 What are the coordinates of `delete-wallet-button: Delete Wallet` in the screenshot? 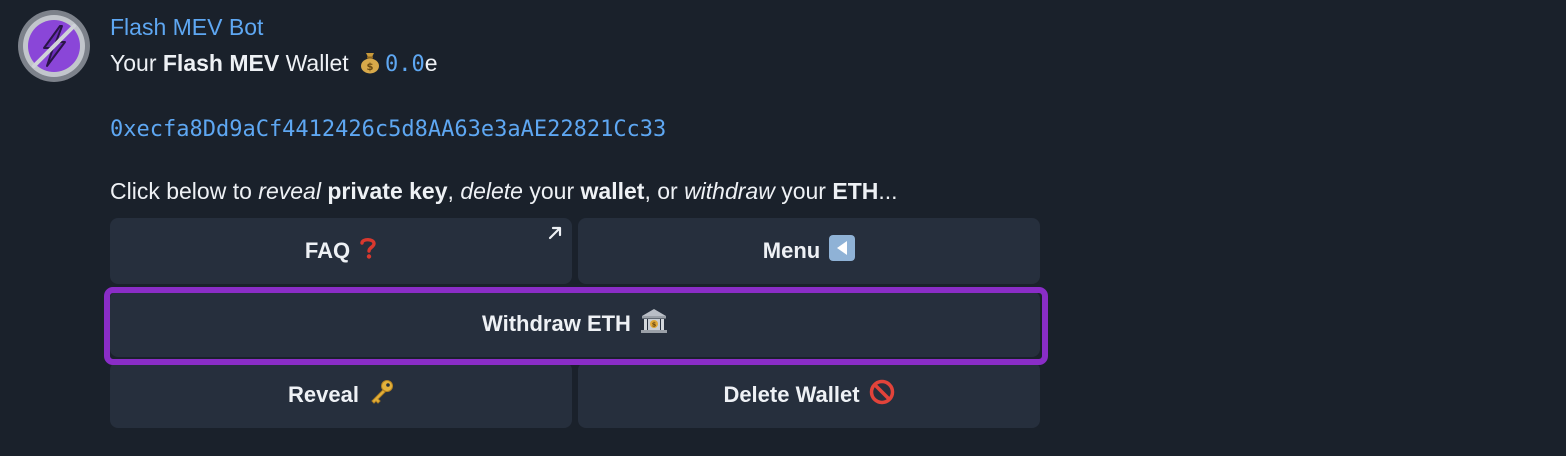 It's located at (809, 395).